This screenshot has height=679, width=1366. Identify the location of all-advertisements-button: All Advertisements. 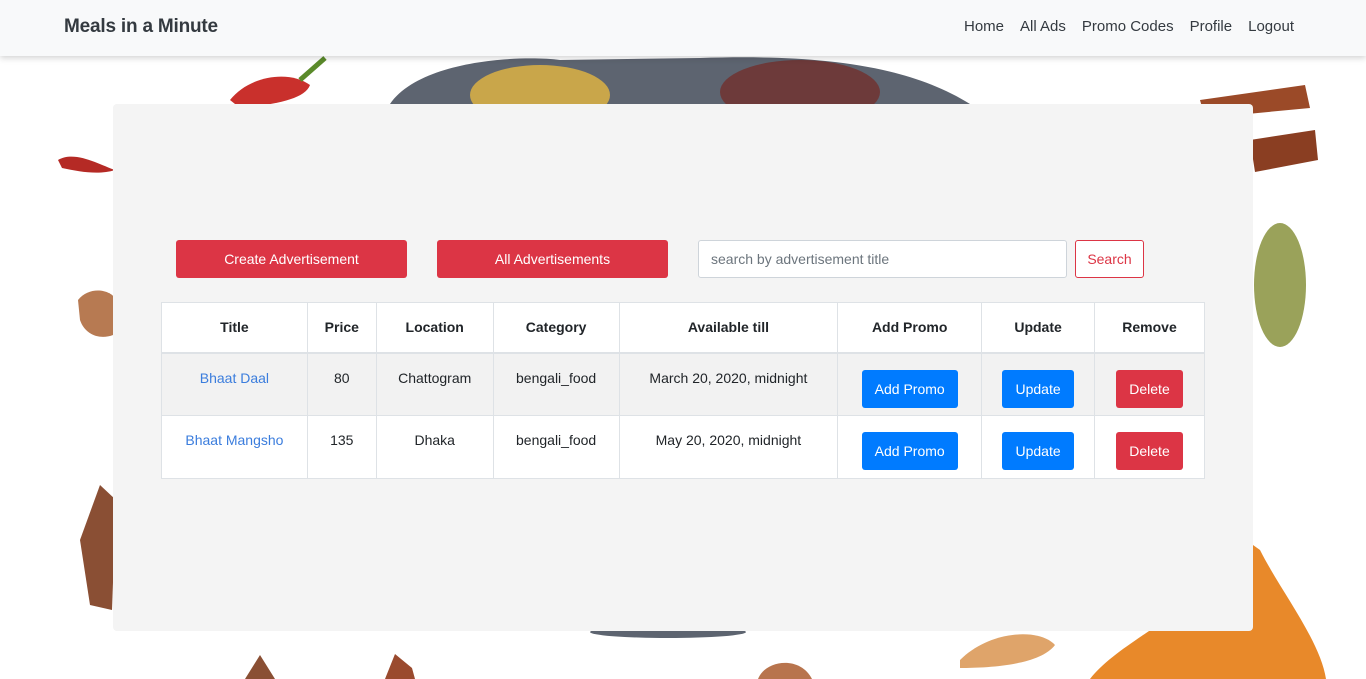
(552, 259).